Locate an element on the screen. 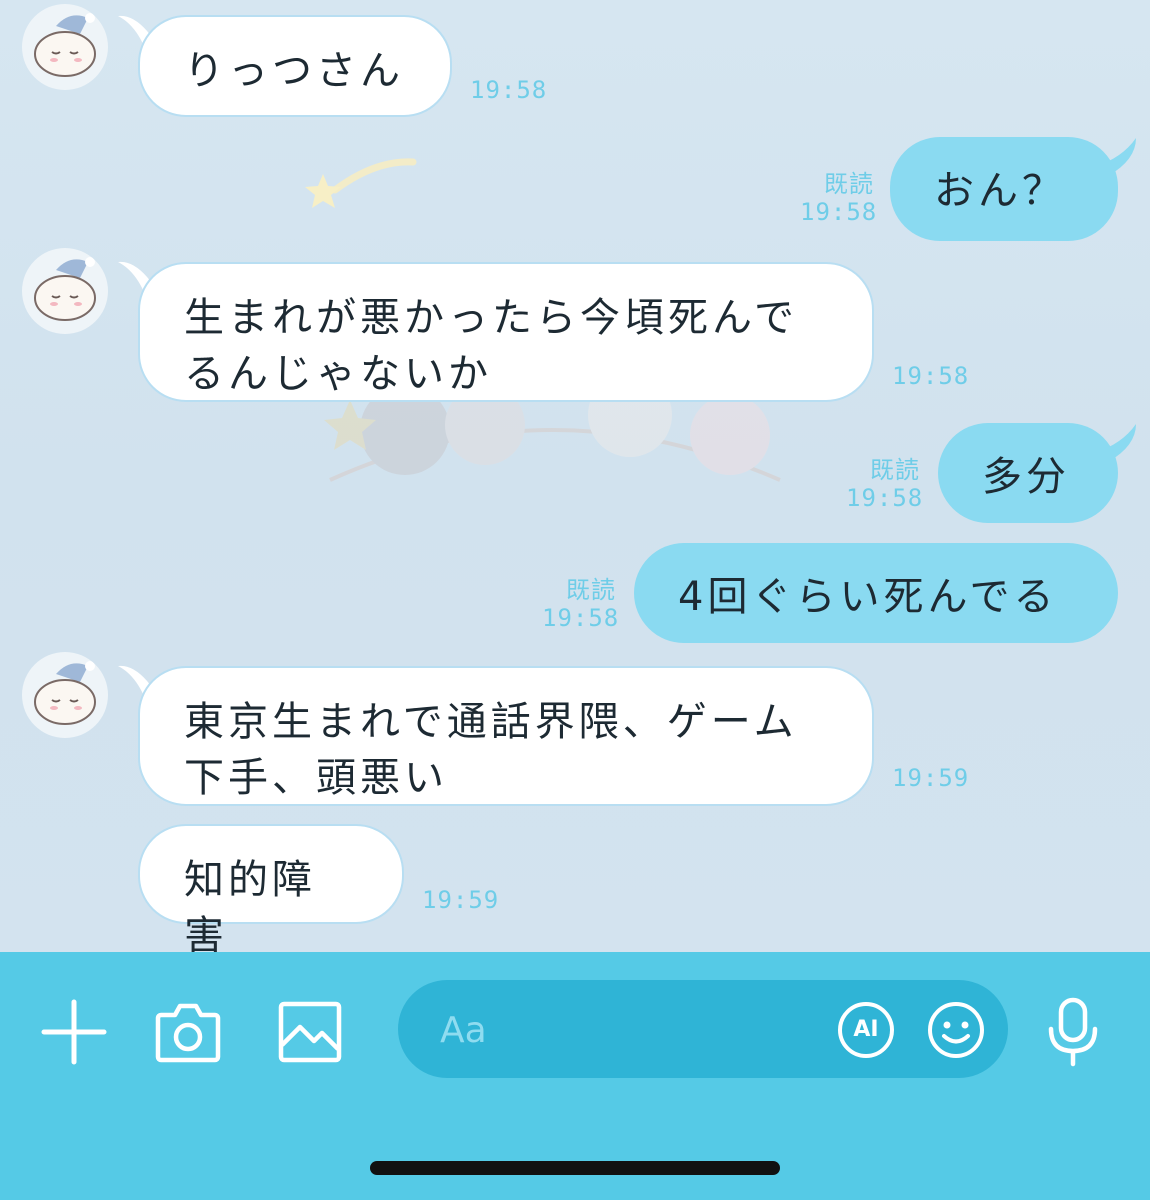 This screenshot has height=1200, width=1150. microphone-icon is located at coordinates (1073, 1032).